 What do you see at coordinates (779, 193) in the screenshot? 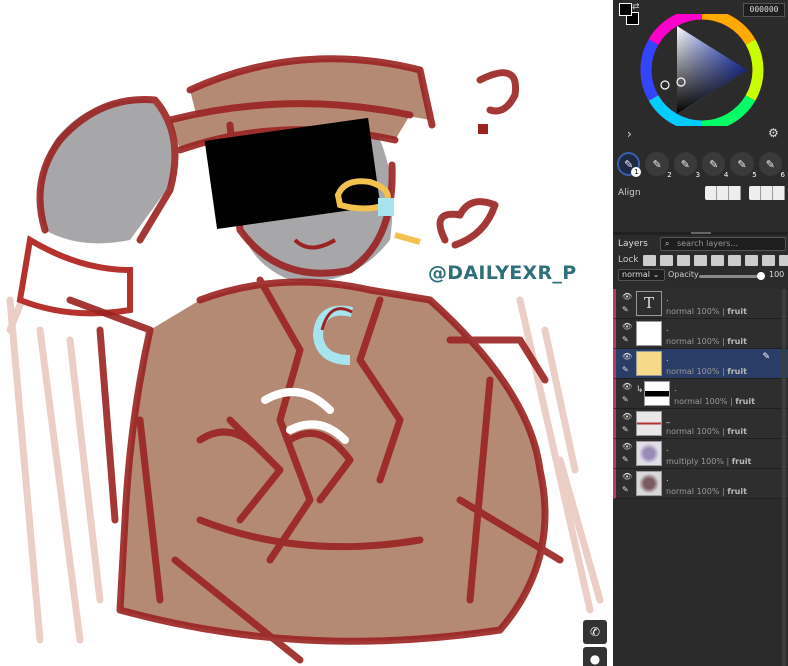
I see `align-bottom-icon` at bounding box center [779, 193].